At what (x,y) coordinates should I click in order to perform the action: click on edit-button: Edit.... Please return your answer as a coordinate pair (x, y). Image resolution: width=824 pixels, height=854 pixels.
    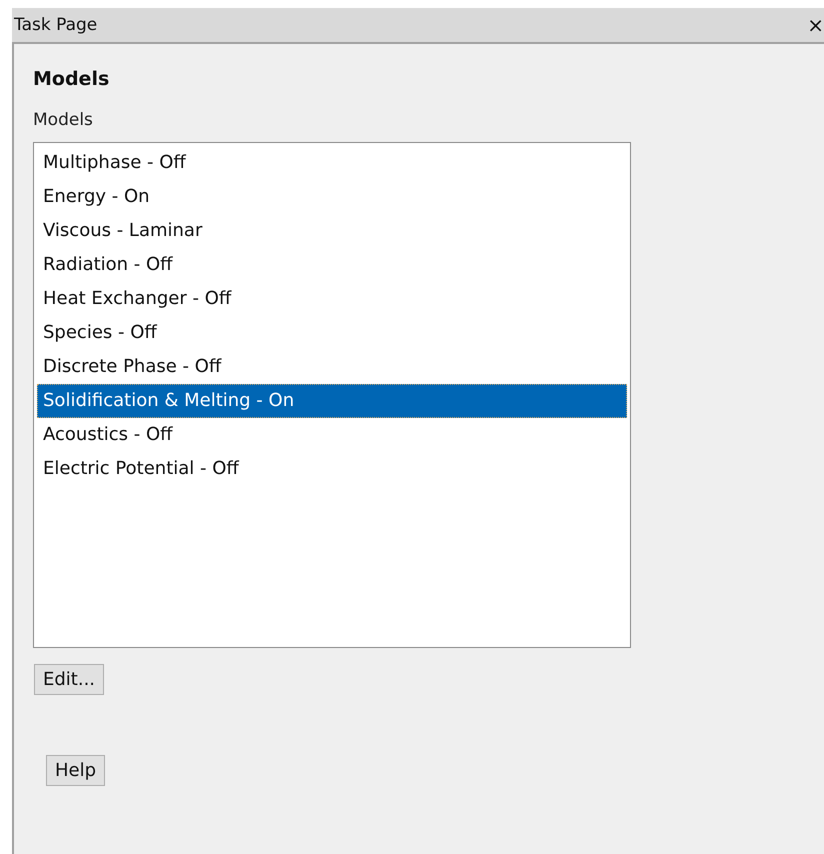
    Looking at the image, I should click on (69, 679).